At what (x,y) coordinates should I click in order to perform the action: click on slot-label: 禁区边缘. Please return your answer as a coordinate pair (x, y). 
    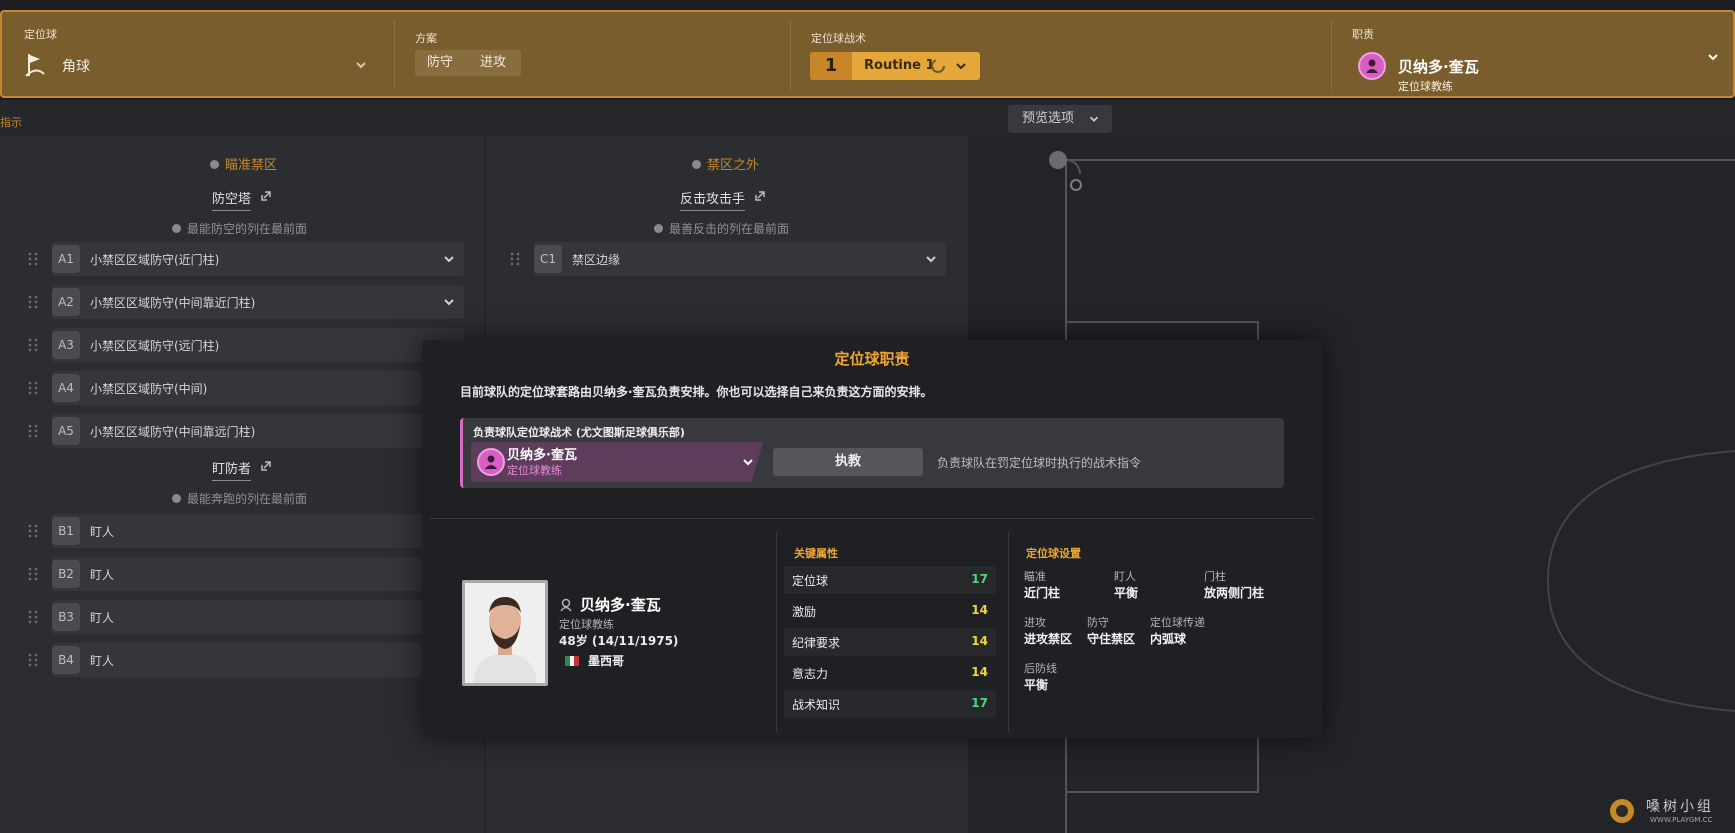
    Looking at the image, I should click on (596, 260).